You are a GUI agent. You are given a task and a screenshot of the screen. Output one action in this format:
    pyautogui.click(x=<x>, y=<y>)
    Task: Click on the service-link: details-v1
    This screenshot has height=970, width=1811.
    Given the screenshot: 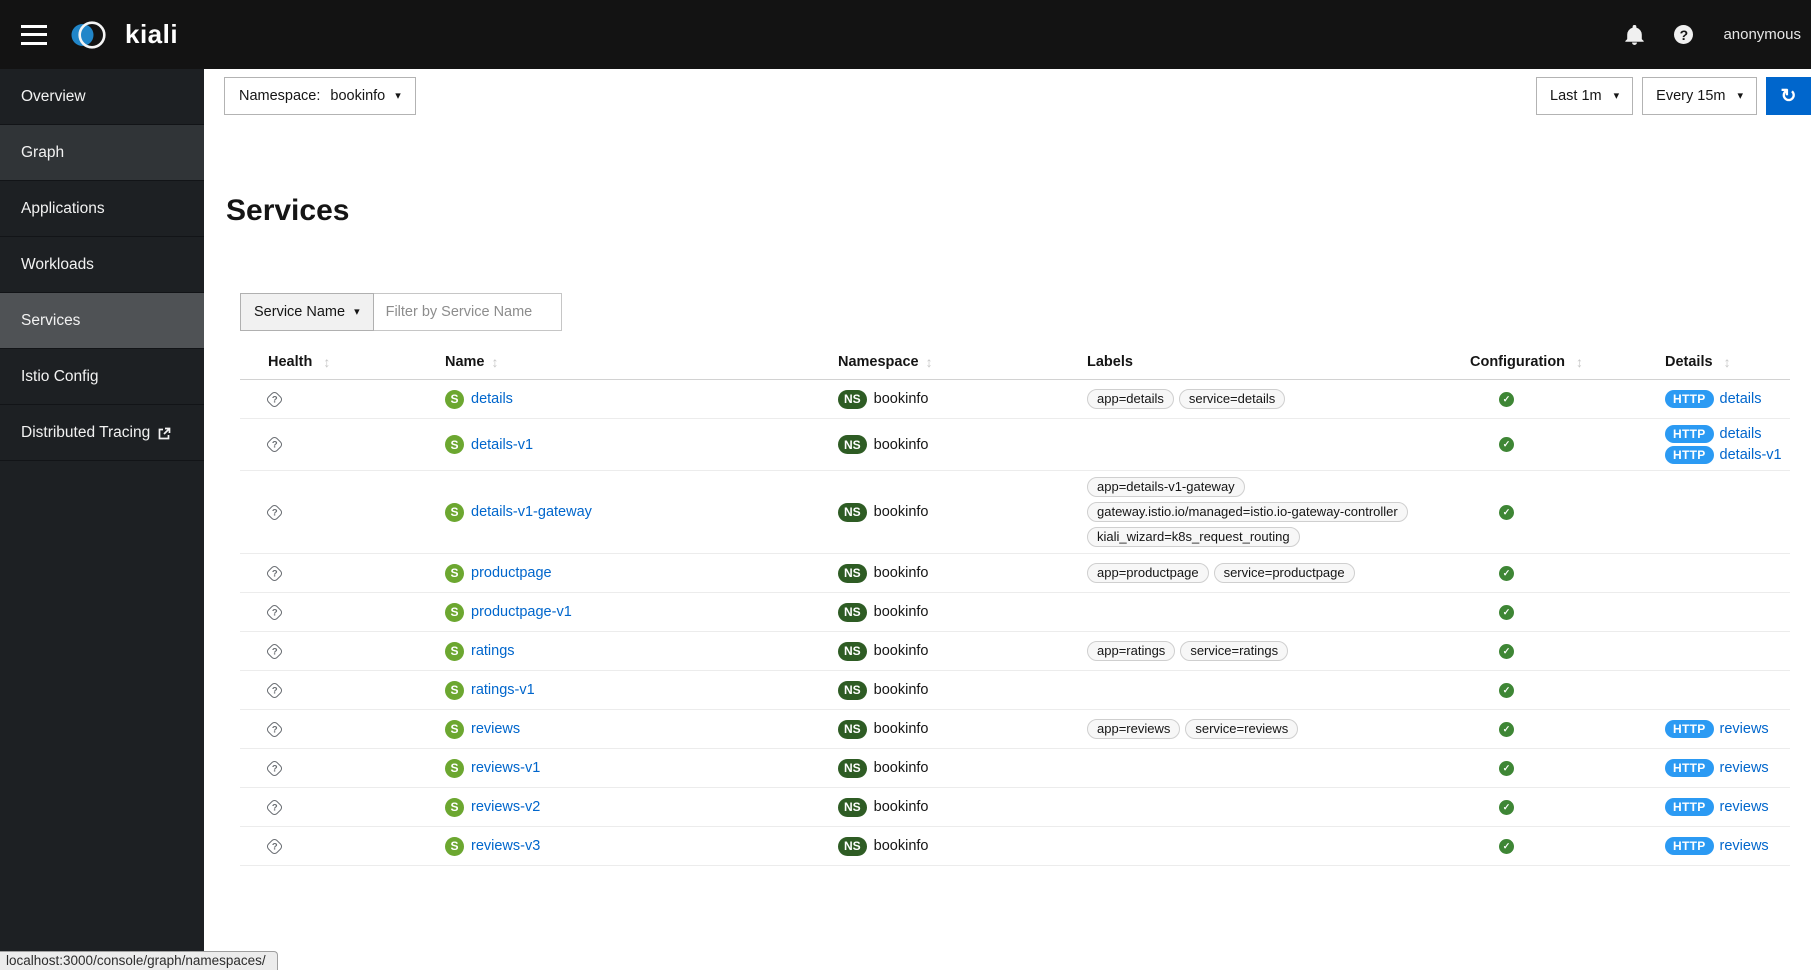 What is the action you would take?
    pyautogui.click(x=502, y=445)
    